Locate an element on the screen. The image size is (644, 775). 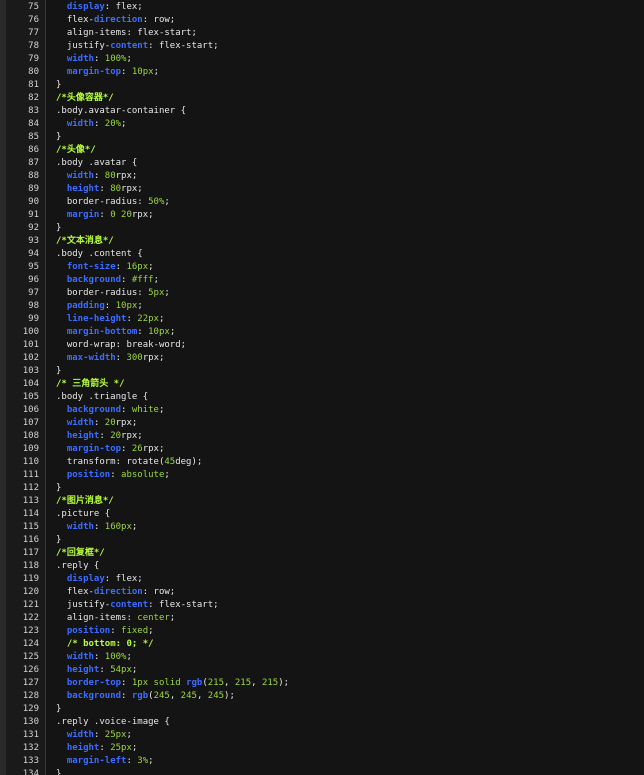
code-line: 103} is located at coordinates (322, 371).